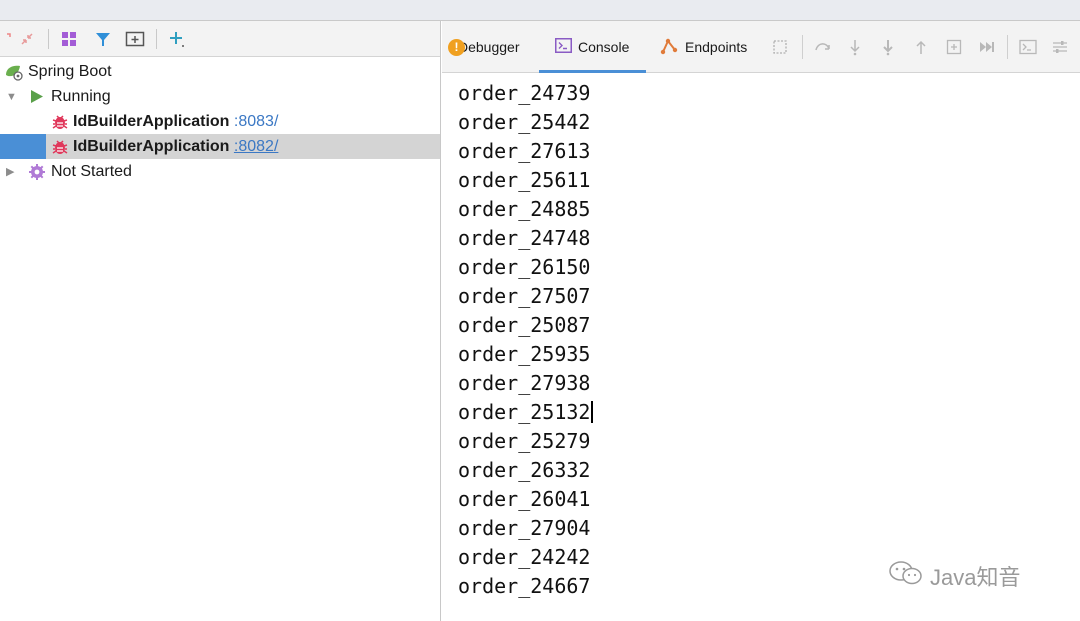  I want to click on tree-node-label: Spring Boot, so click(70, 71).